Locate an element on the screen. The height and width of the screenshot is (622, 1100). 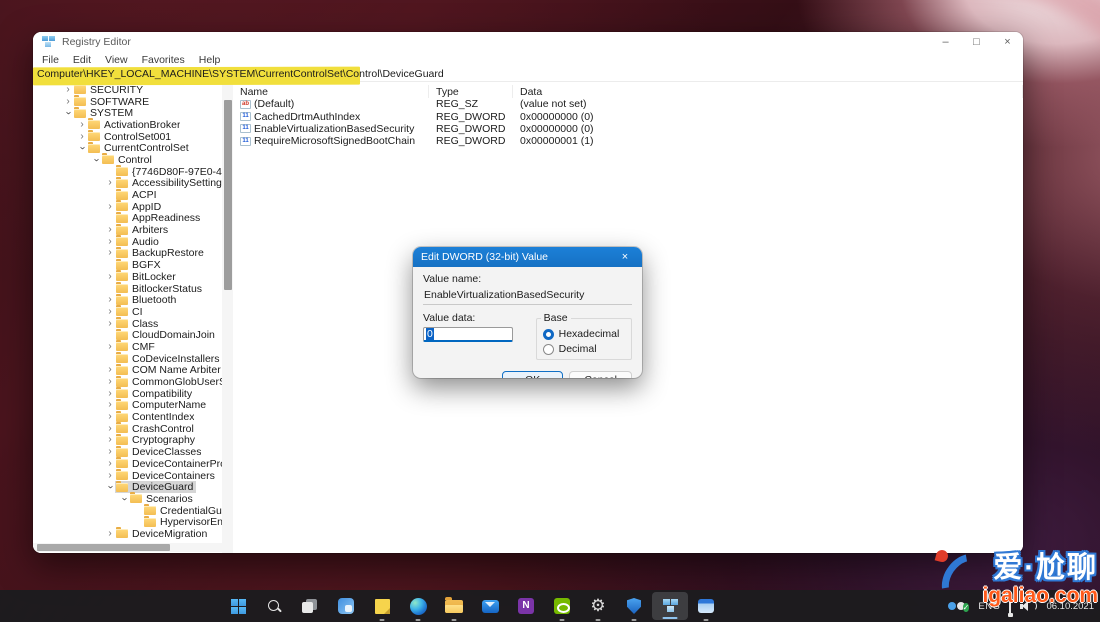
tree-item-contentindex: › ContentIndex is located at coordinates (127, 416).